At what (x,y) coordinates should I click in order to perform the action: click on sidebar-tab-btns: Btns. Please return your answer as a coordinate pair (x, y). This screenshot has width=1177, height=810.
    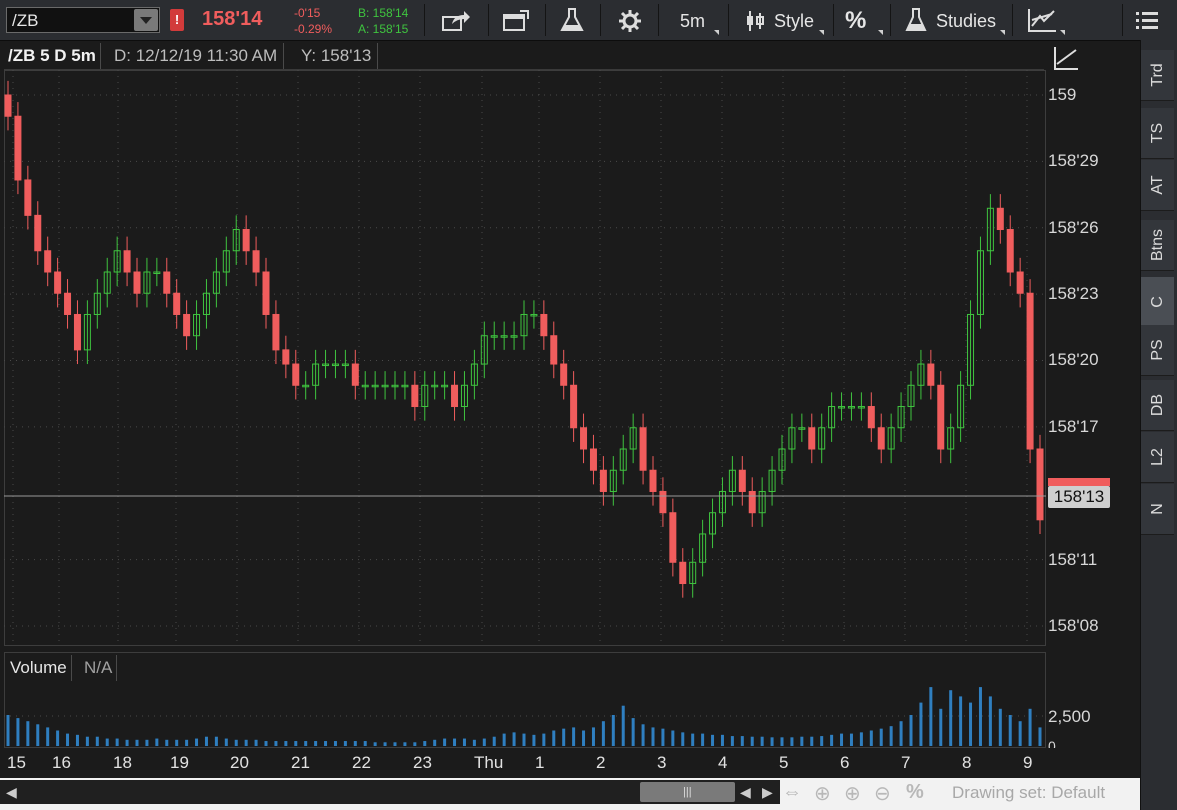
    Looking at the image, I should click on (1157, 245).